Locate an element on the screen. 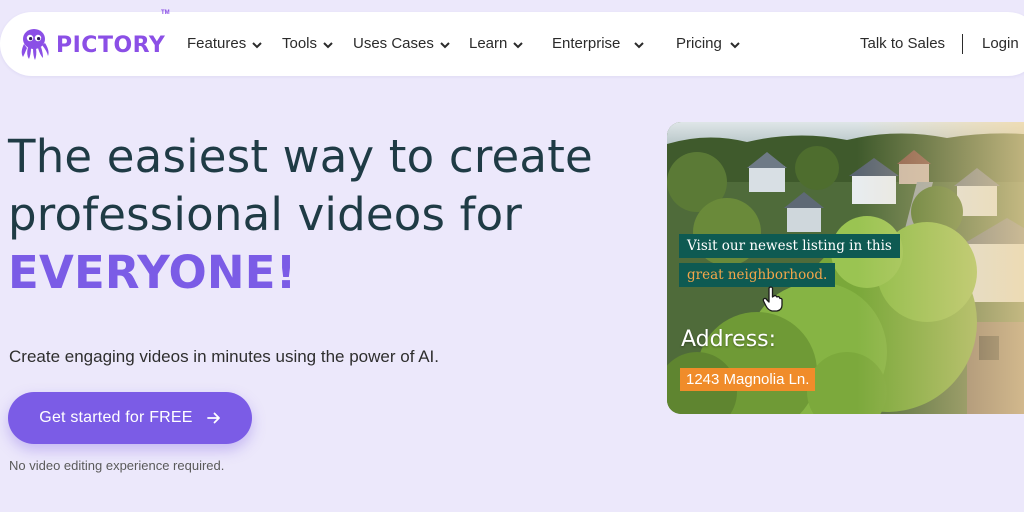 The width and height of the screenshot is (1024, 512). nav-item-learn: Learn is located at coordinates (496, 43).